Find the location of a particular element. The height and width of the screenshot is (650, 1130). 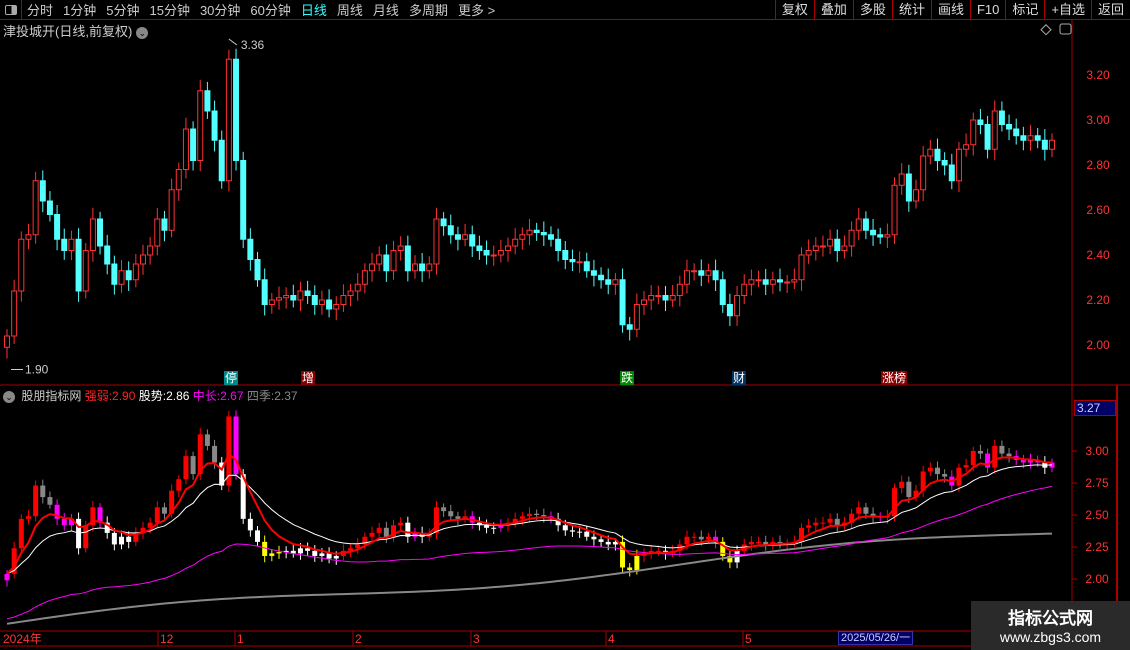

date-label: 12 is located at coordinates (167, 639).